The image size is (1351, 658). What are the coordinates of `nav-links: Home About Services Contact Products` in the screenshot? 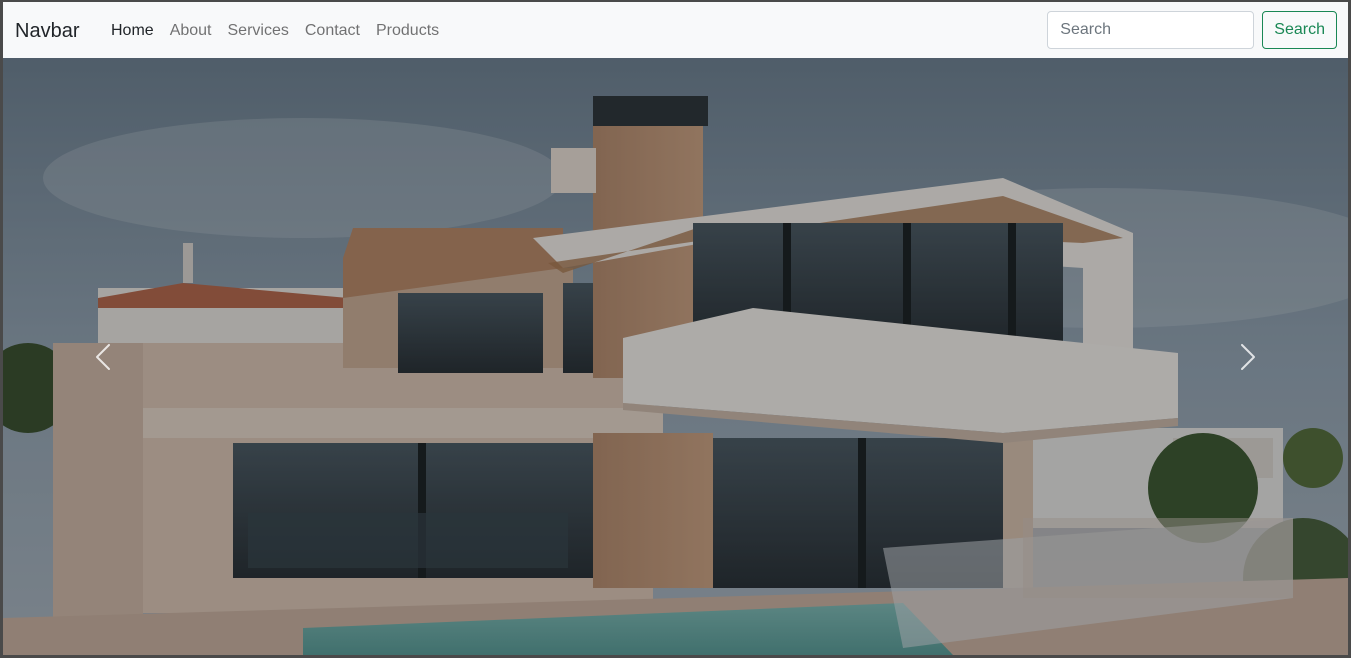 It's located at (275, 31).